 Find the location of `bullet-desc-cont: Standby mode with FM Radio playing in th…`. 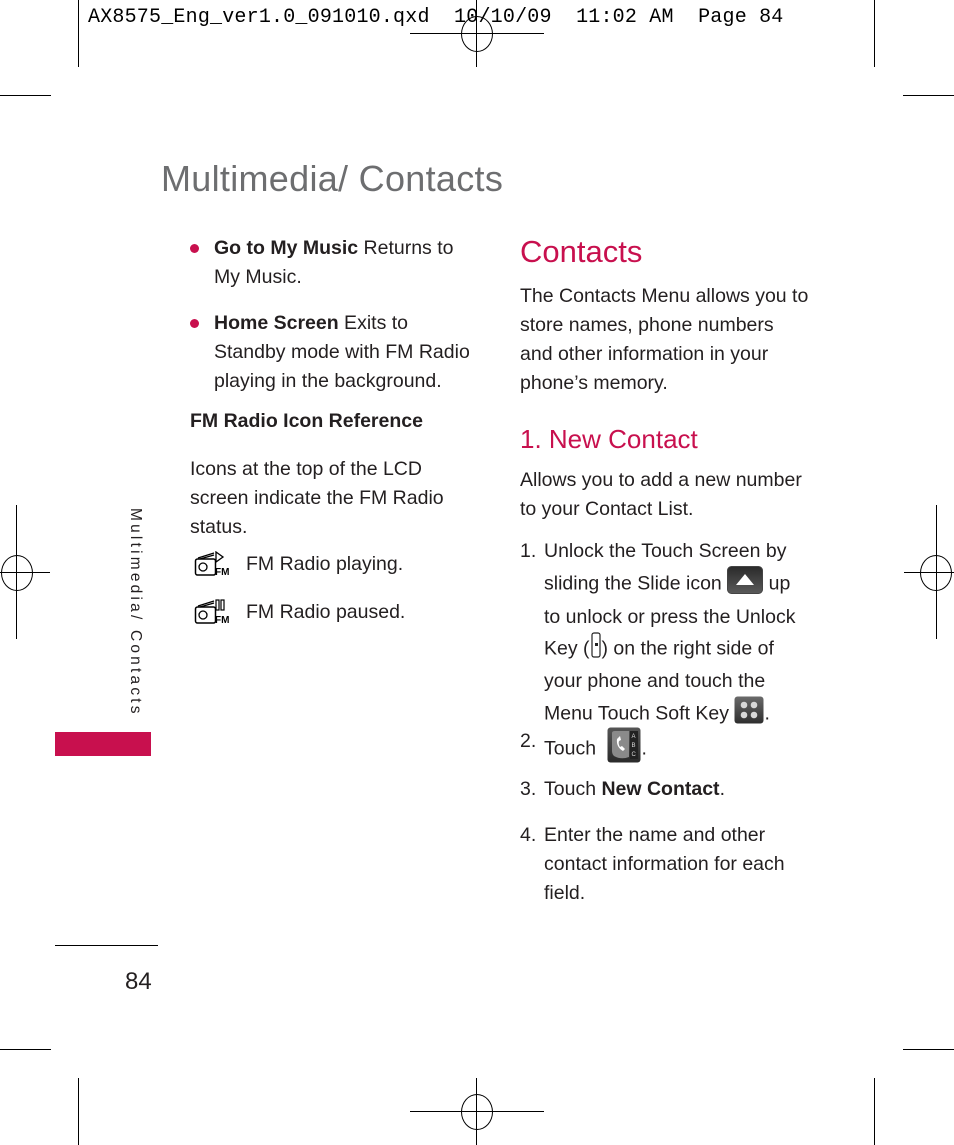

bullet-desc-cont: Standby mode with FM Radio playing in th… is located at coordinates (342, 366).